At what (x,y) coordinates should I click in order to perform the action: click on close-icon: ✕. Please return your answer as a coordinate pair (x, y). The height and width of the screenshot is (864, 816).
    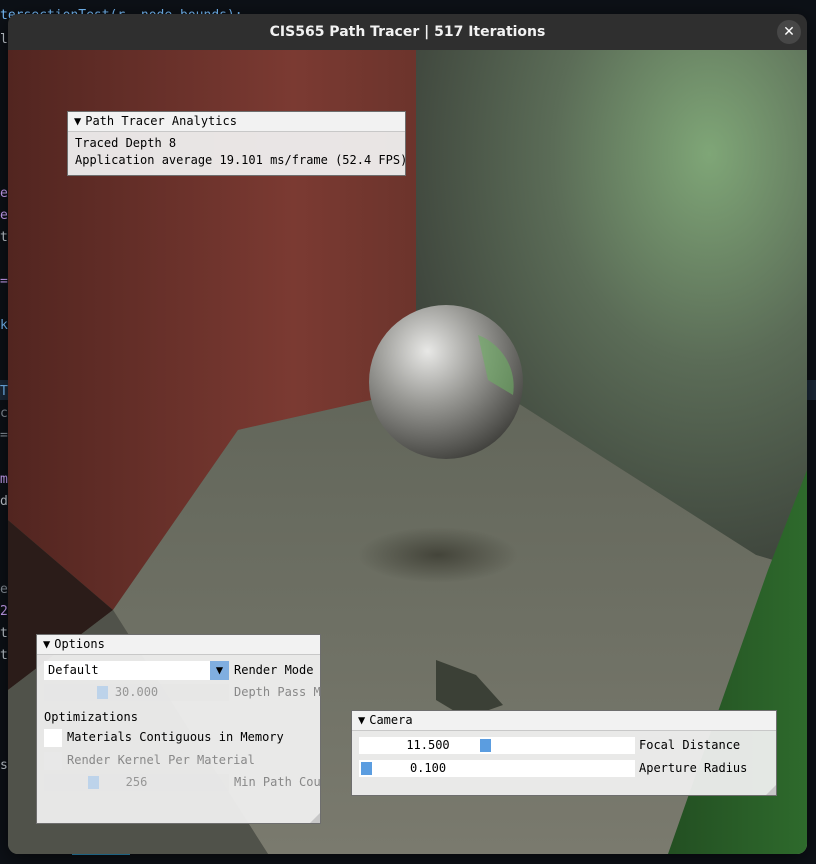
    Looking at the image, I should click on (789, 32).